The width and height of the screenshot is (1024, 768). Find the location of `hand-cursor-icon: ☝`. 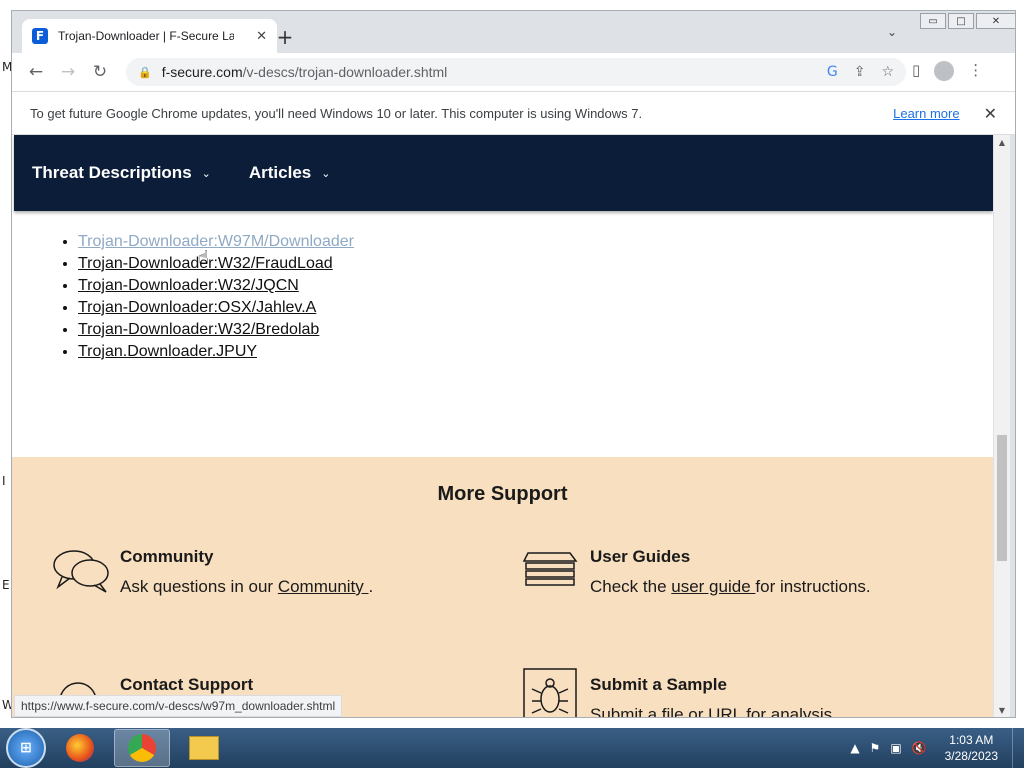

hand-cursor-icon: ☝ is located at coordinates (203, 257).